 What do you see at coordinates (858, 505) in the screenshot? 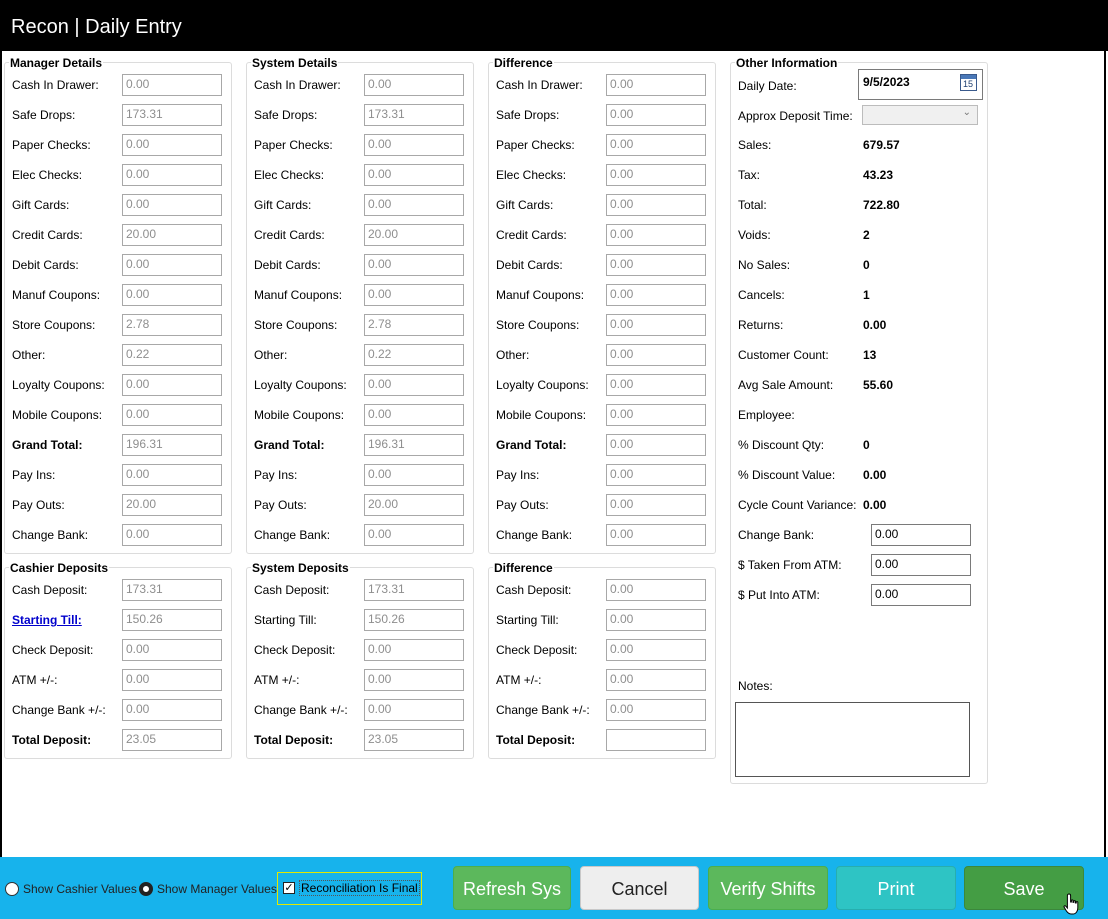
I see `stat-row-cycle-count-variance: Cycle Count Variance: 0.00` at bounding box center [858, 505].